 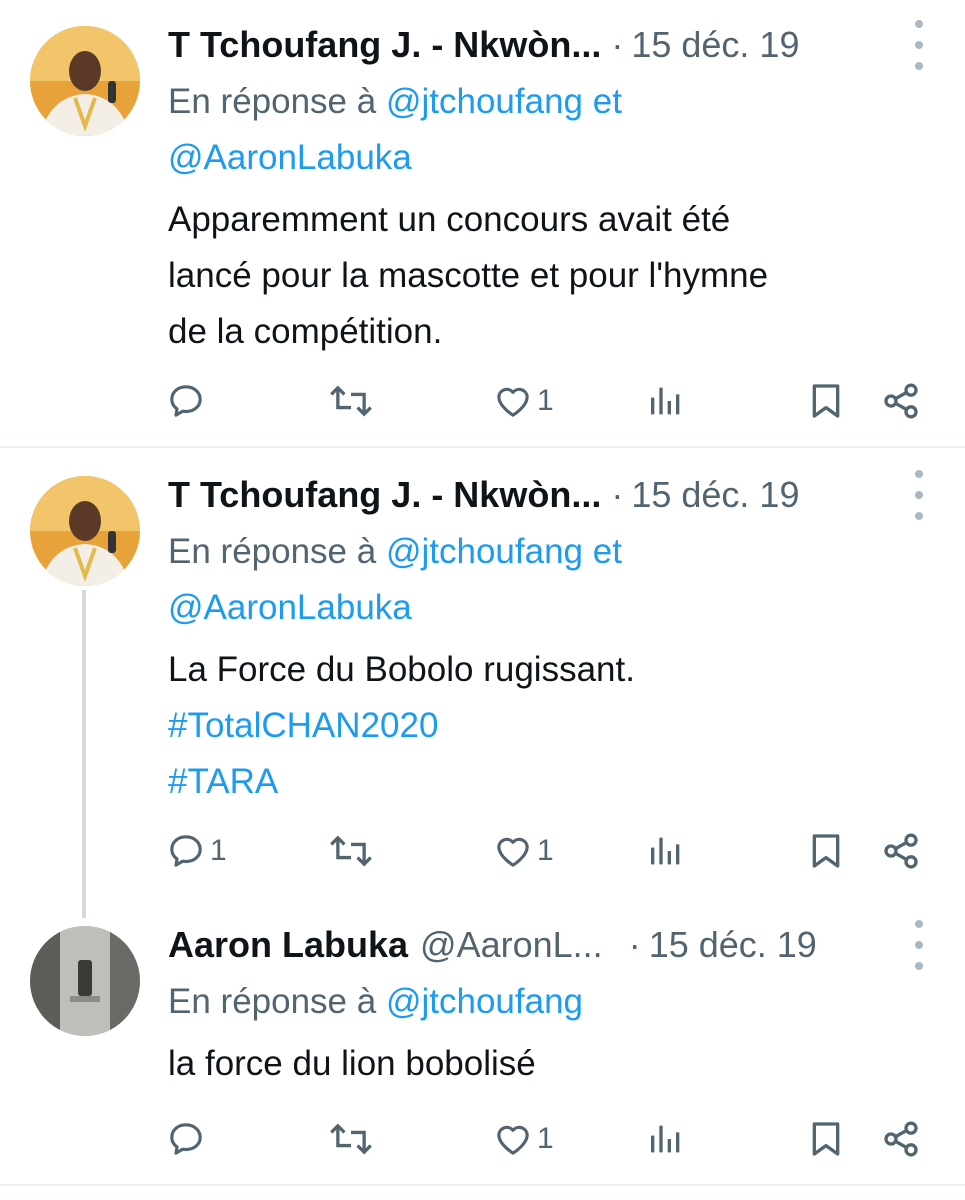 What do you see at coordinates (468, 275) in the screenshot?
I see `tweet-text-line: lancé pour la mascotte et pour l'hymne` at bounding box center [468, 275].